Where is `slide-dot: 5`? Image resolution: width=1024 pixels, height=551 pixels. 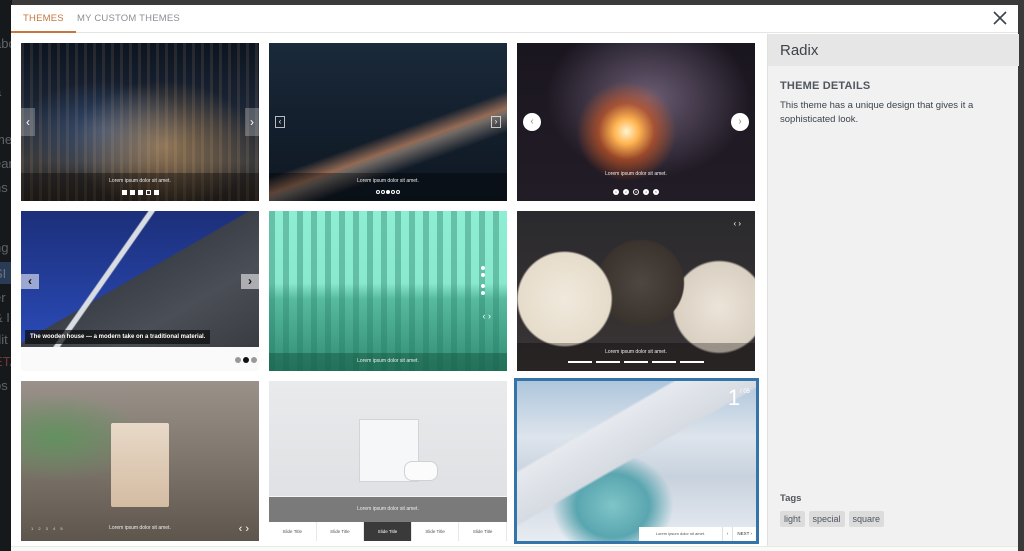
slide-dot: 5 is located at coordinates (656, 192).